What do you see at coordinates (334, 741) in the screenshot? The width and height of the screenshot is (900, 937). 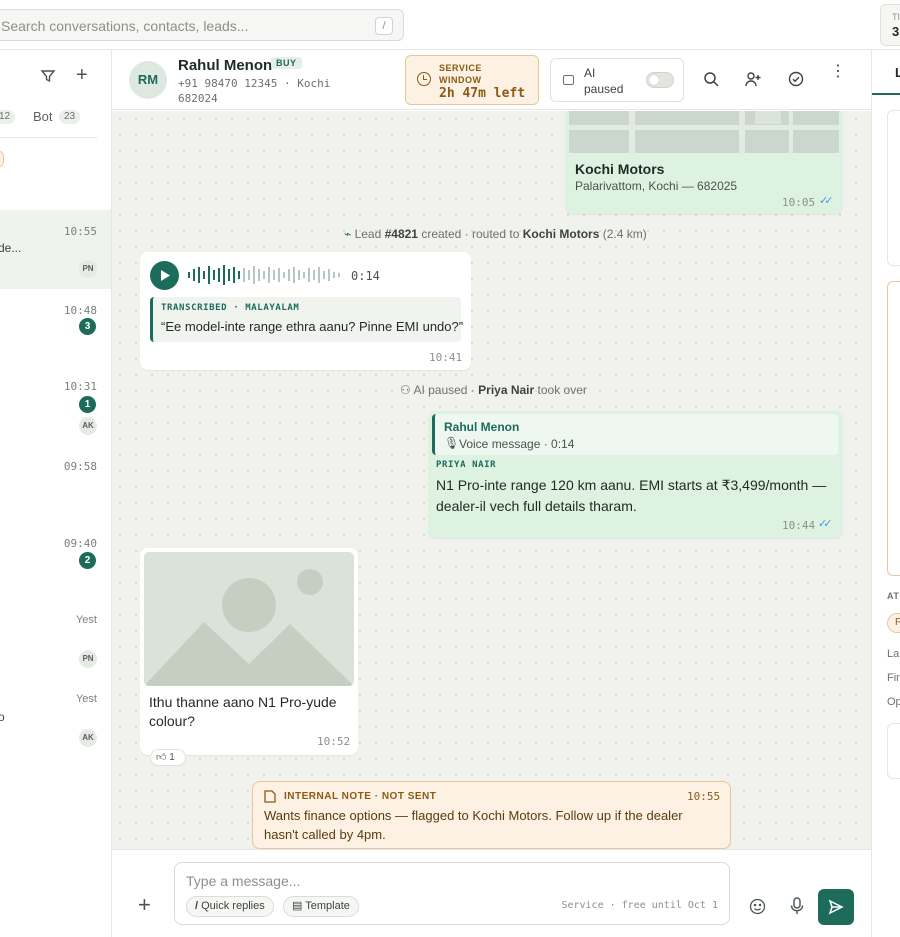 I see `message-time: 10:52` at bounding box center [334, 741].